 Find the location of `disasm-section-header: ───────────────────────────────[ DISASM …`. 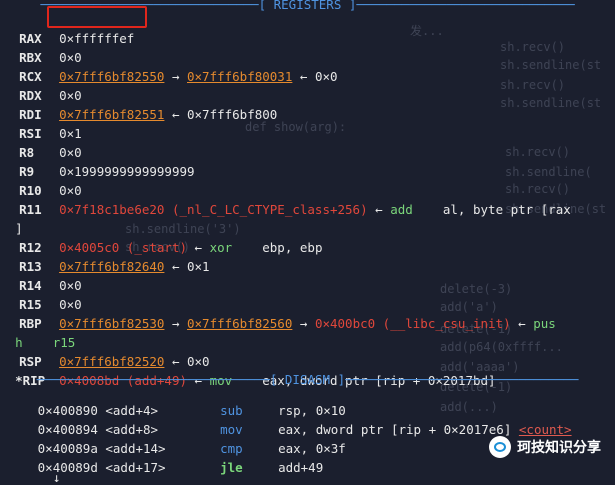

disasm-section-header: ───────────────────────────────[ DISASM … is located at coordinates (307, 379).